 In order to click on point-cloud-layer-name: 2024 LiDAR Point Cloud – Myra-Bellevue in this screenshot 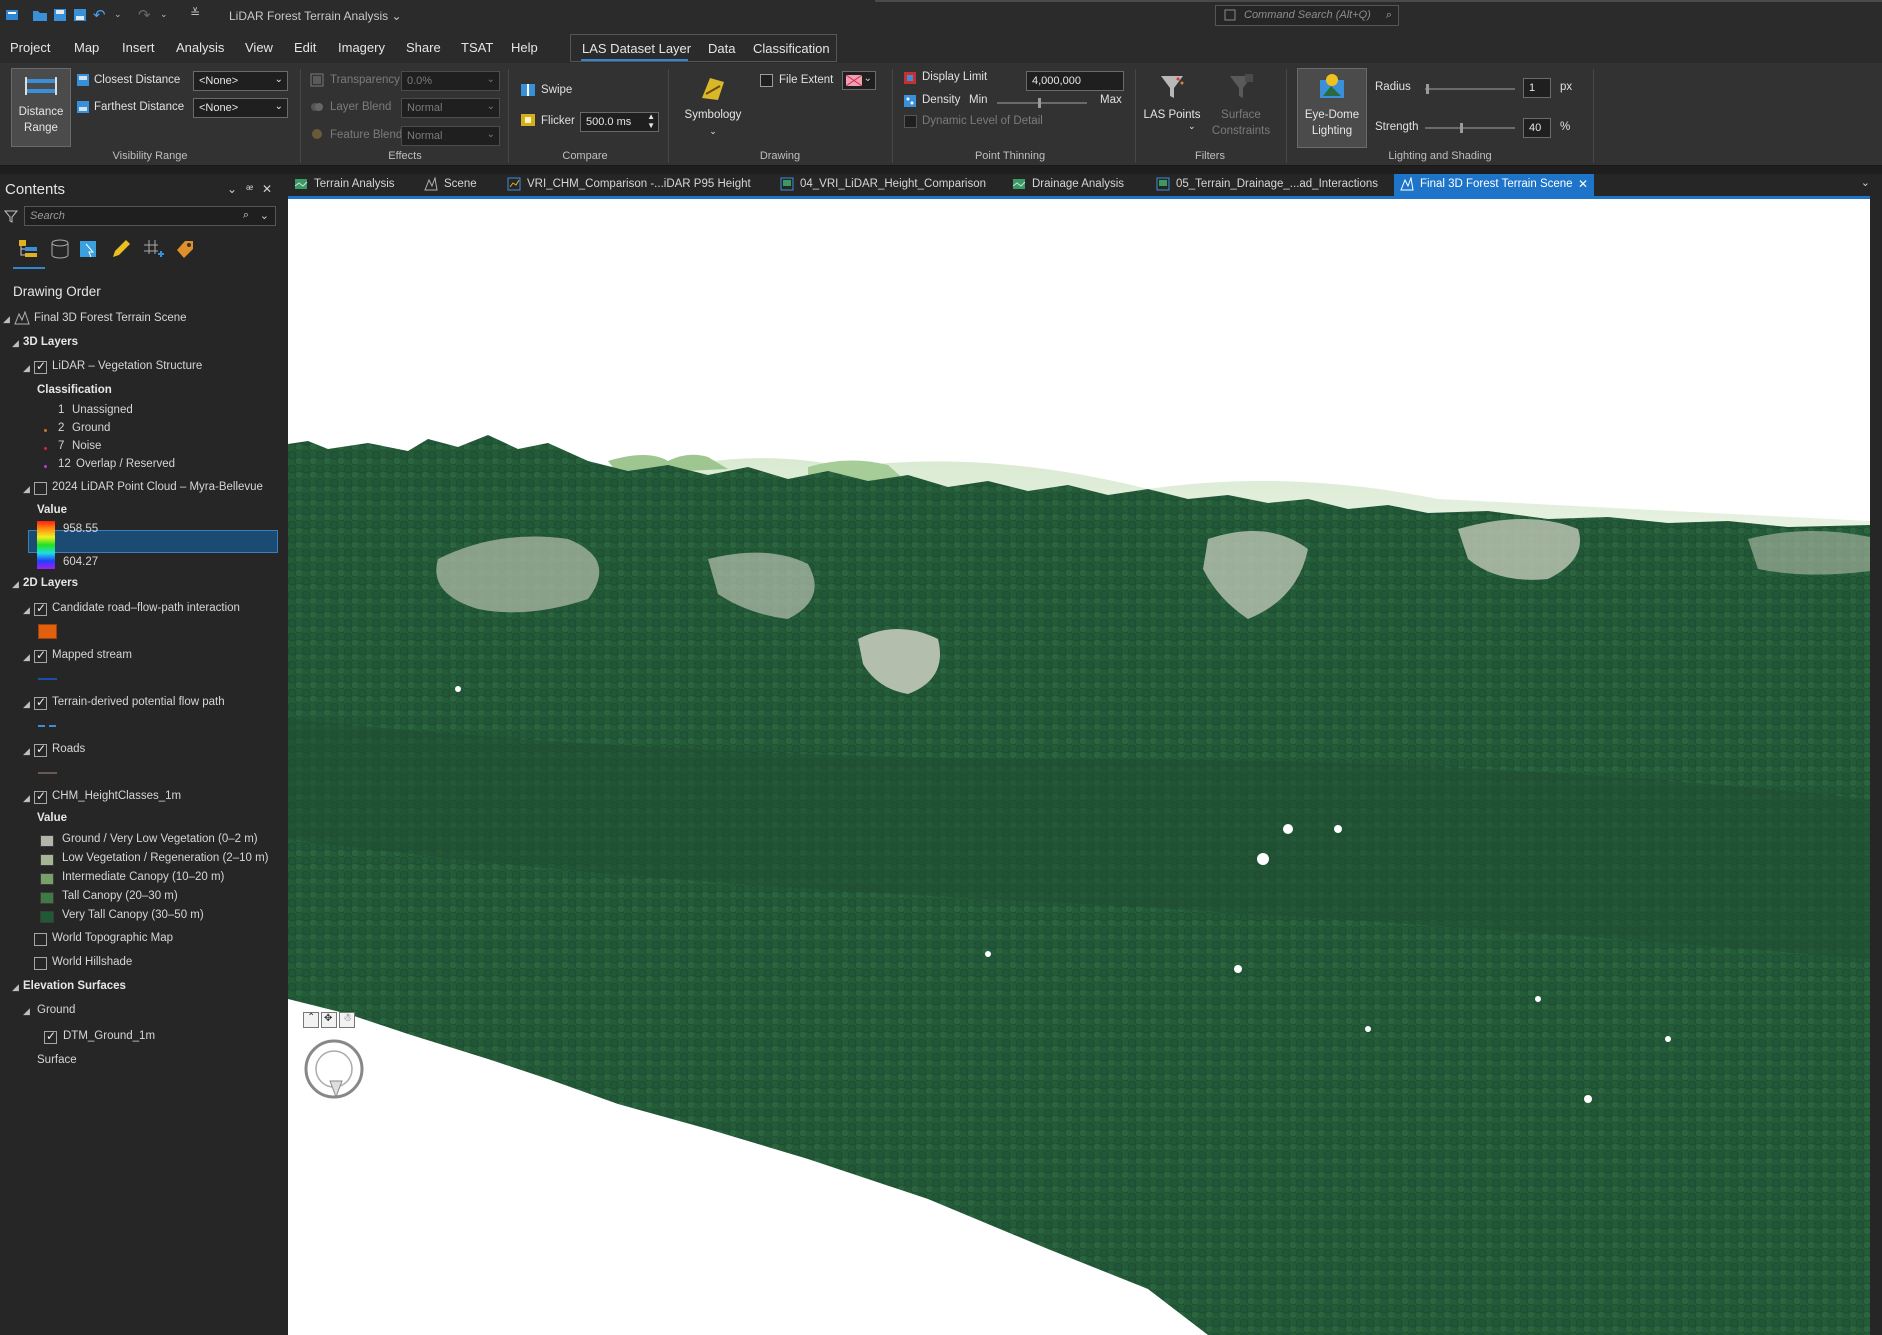, I will do `click(157, 487)`.